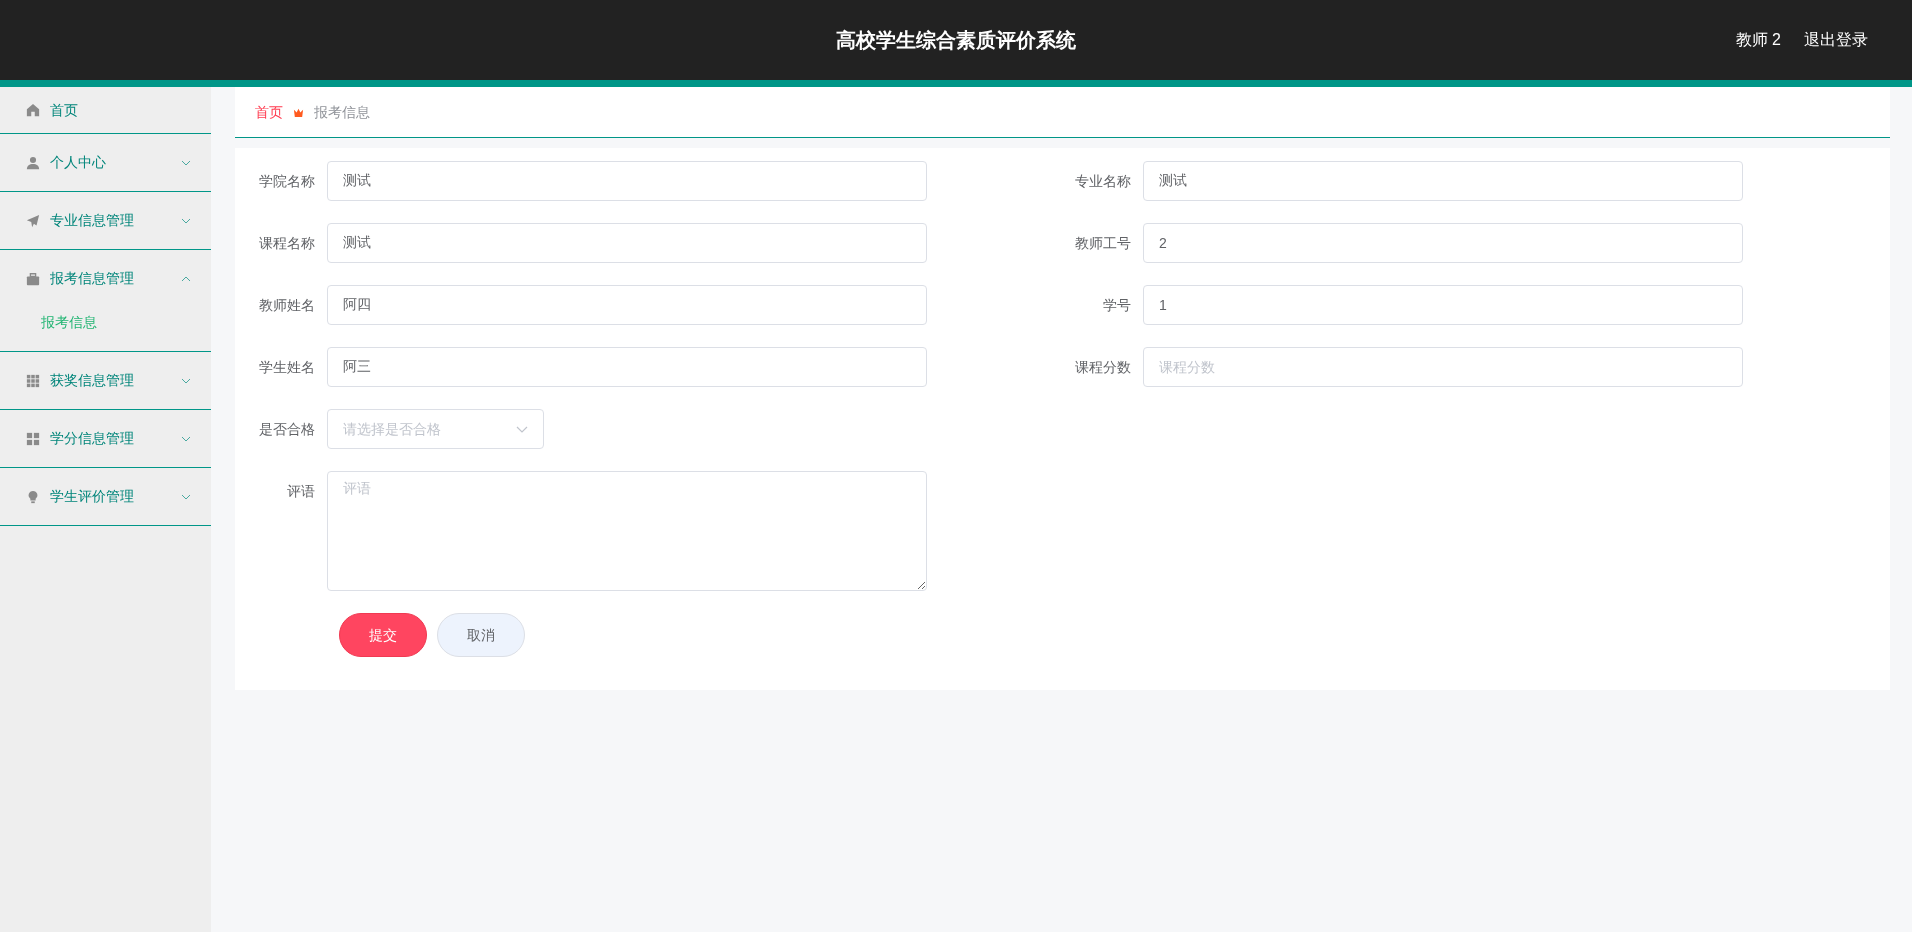 This screenshot has width=1912, height=932. What do you see at coordinates (269, 112) in the screenshot?
I see `breadcrumb-link: 首页` at bounding box center [269, 112].